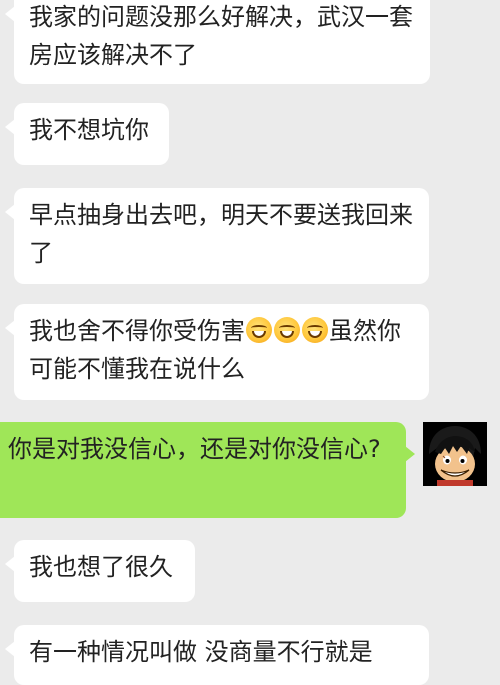  What do you see at coordinates (101, 567) in the screenshot?
I see `message-text: 我也想了很久` at bounding box center [101, 567].